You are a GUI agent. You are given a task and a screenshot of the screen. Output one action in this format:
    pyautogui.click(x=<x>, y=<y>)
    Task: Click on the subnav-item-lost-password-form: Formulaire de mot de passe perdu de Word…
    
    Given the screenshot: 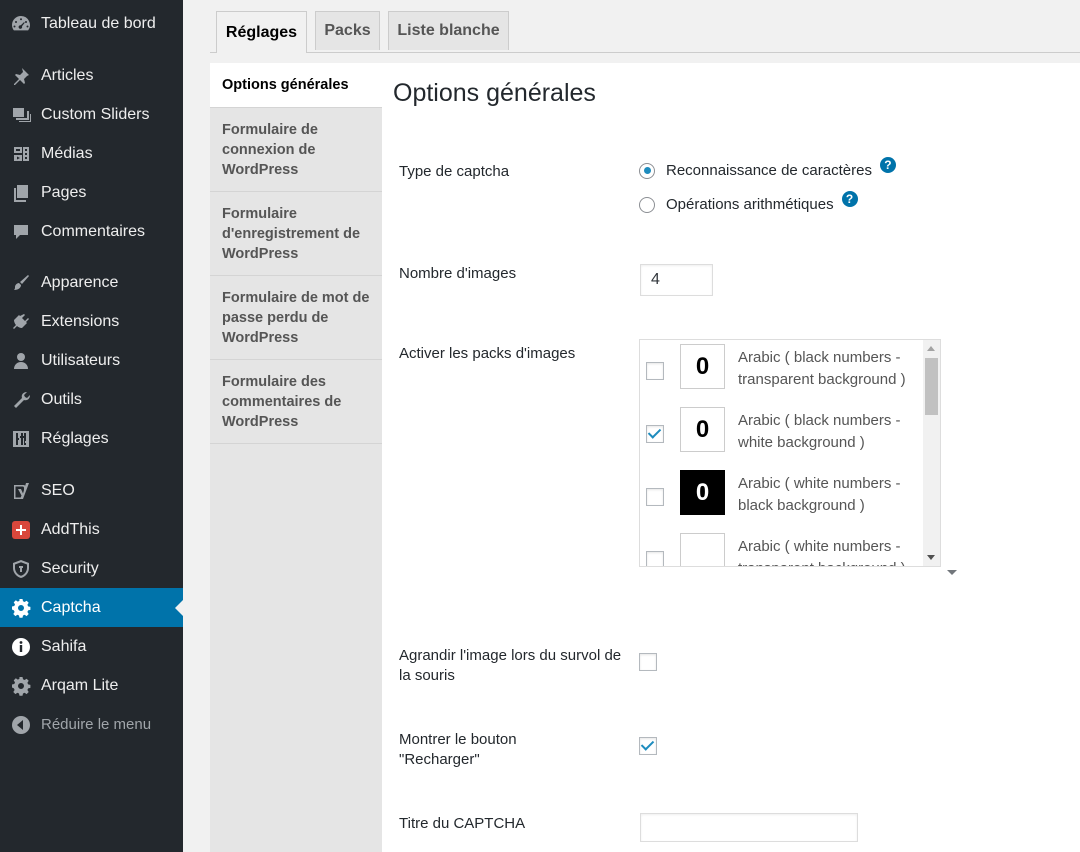 What is the action you would take?
    pyautogui.click(x=296, y=318)
    